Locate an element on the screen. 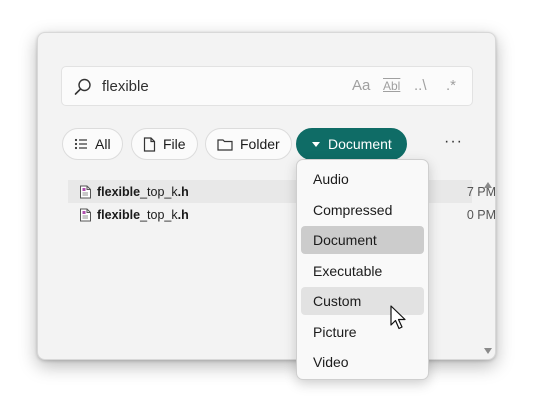  filter-document-label: Document is located at coordinates (360, 144).